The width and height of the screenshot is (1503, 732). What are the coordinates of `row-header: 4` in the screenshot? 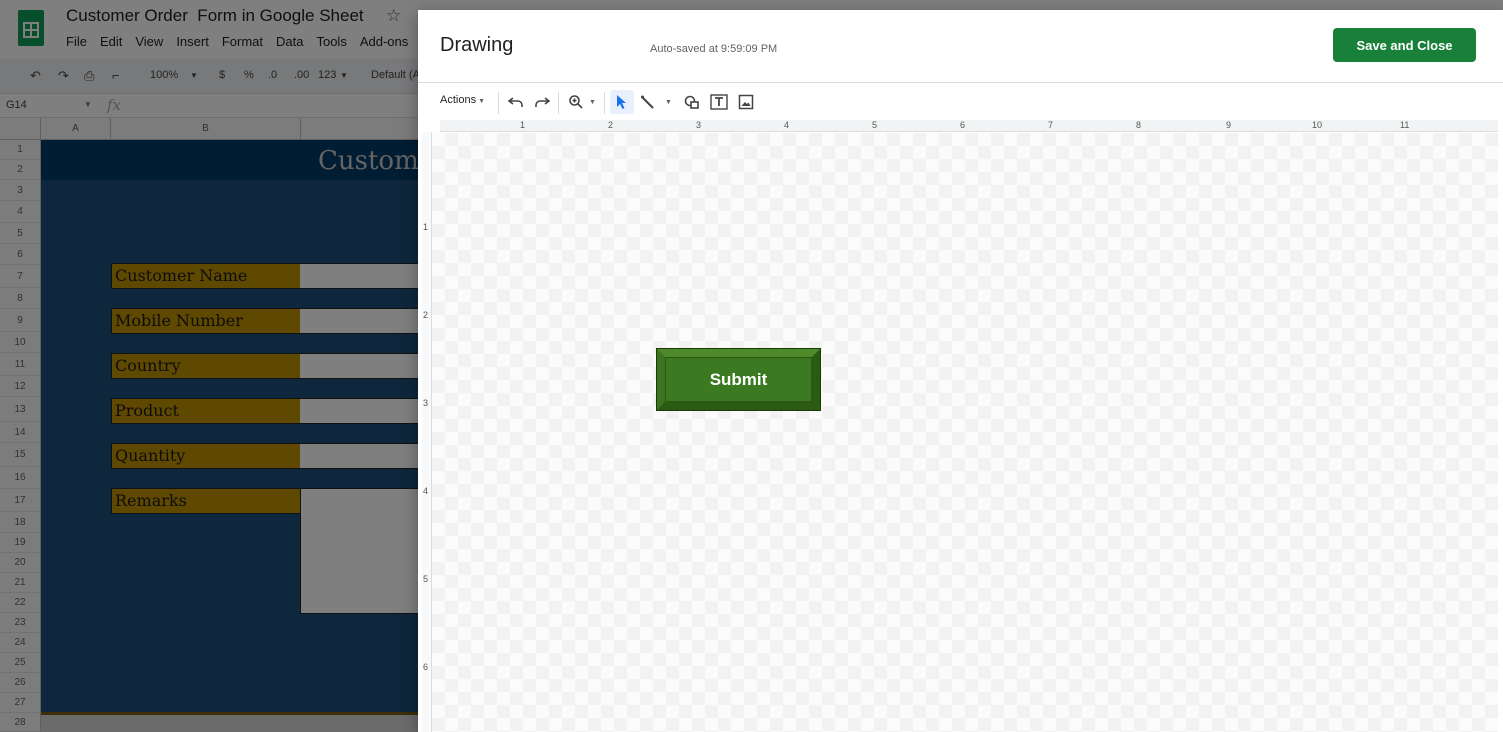 It's located at (20, 212).